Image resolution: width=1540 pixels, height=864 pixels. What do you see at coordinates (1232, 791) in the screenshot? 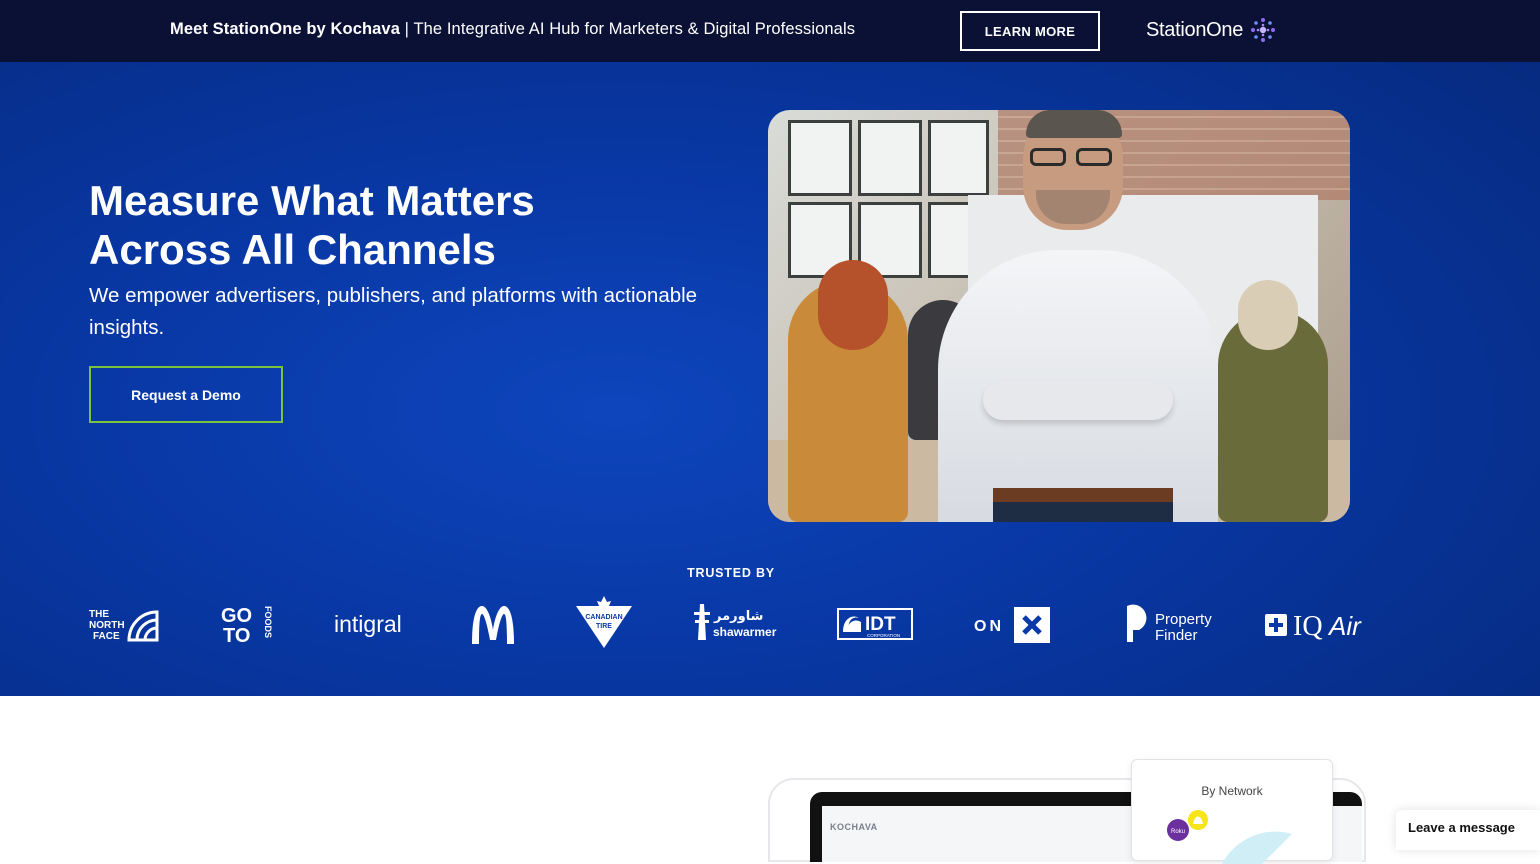
I see `by-network-title: By Network` at bounding box center [1232, 791].